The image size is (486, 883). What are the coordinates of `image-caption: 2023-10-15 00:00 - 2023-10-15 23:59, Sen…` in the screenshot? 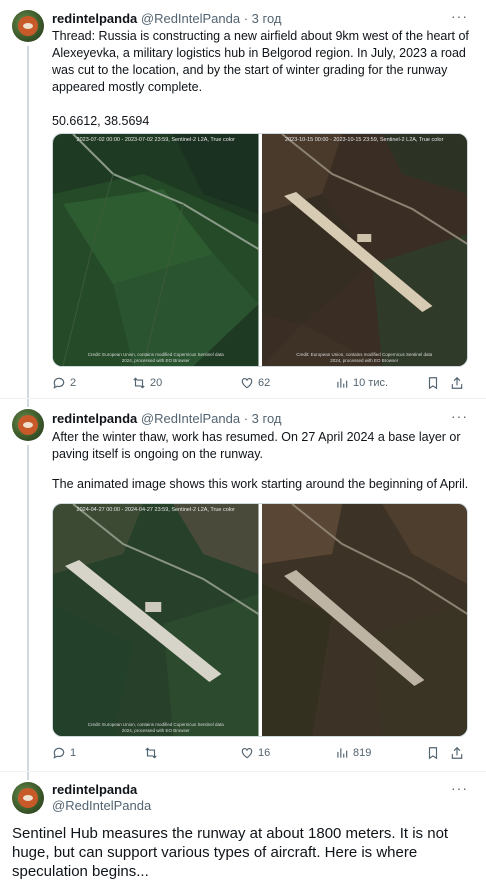 It's located at (364, 140).